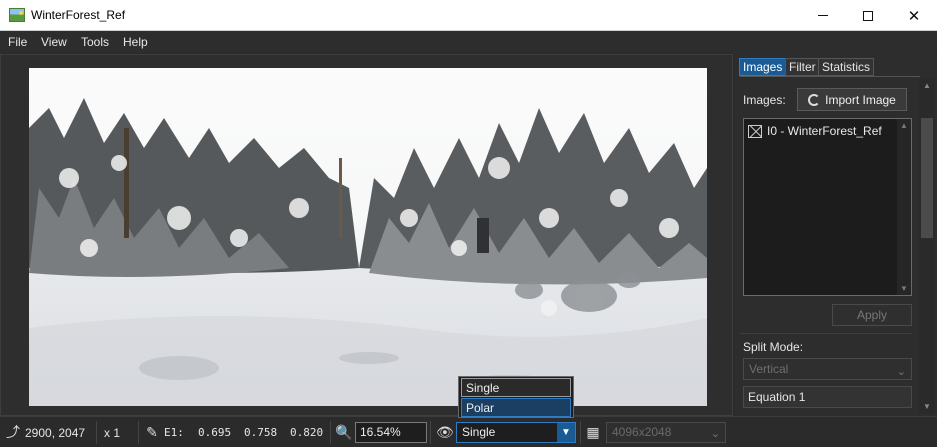  Describe the element at coordinates (468, 15) in the screenshot. I see `title-bar: WinterForest_Ref ✕` at that location.